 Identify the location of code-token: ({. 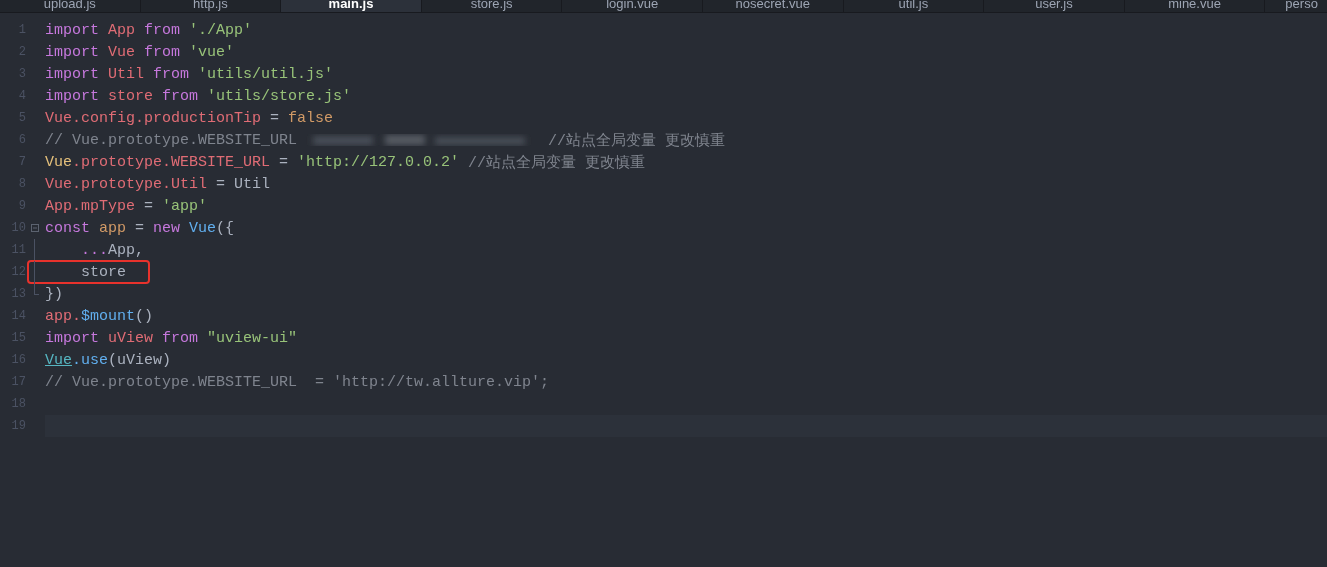
(225, 228).